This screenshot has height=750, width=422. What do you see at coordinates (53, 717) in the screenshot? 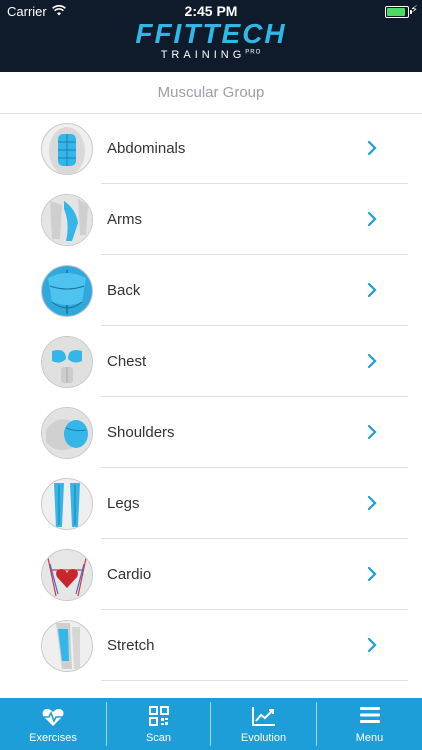
I see `heart-pulse-icon` at bounding box center [53, 717].